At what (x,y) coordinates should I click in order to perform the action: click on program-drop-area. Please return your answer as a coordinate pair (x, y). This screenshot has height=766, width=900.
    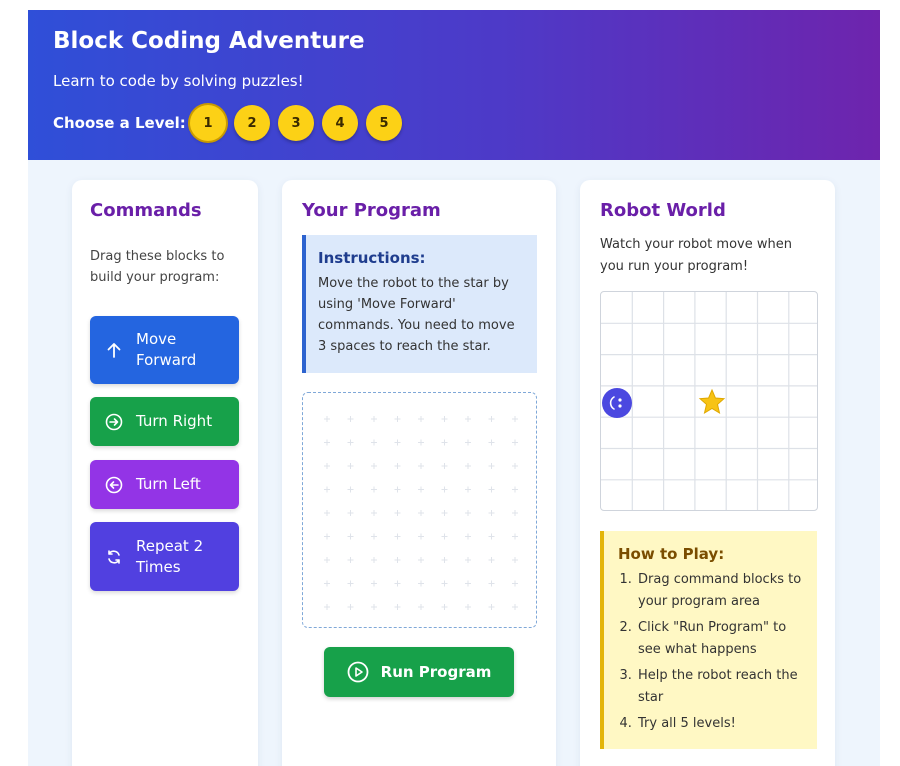
    Looking at the image, I should click on (419, 510).